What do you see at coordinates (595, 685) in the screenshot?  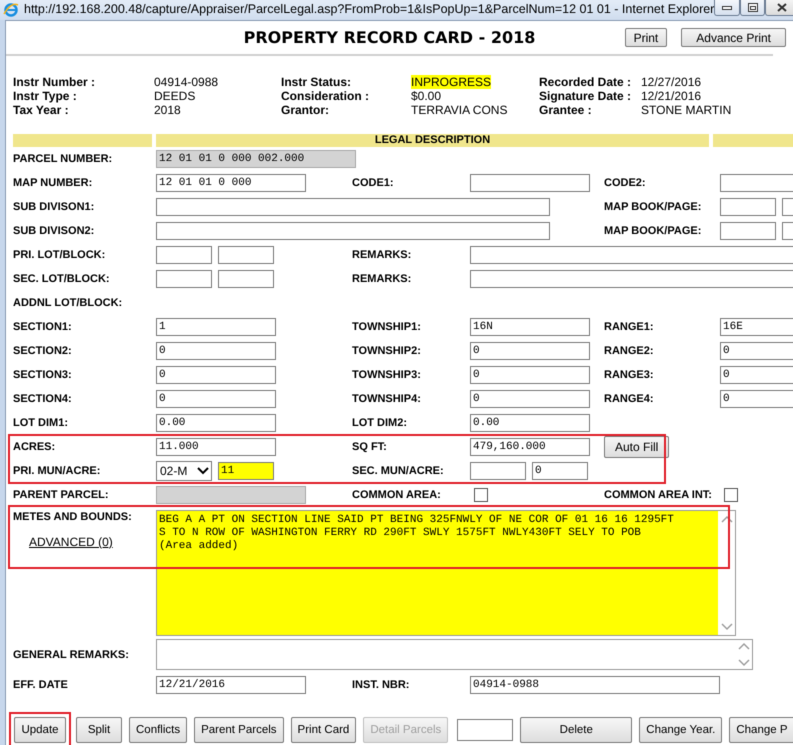 I see `input-field: 04914-0988` at bounding box center [595, 685].